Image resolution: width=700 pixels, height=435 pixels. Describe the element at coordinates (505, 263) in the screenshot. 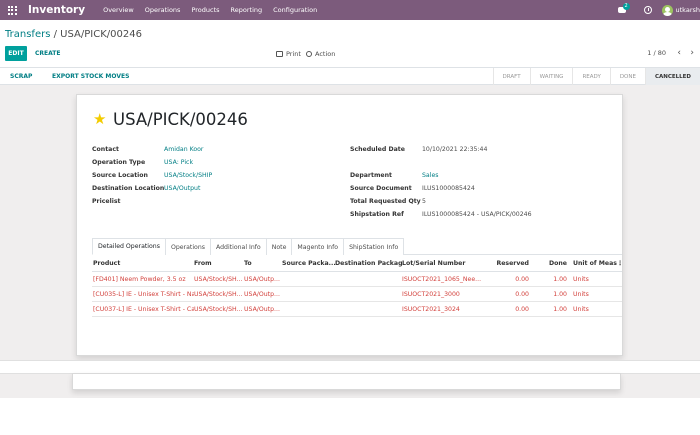

I see `col-reserved: Reserved` at that location.